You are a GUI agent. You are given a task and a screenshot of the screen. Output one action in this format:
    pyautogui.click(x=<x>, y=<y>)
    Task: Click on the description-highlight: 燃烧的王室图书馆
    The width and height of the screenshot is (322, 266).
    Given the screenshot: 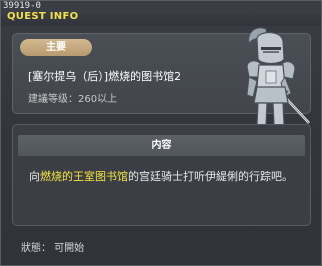 What is the action you would take?
    pyautogui.click(x=84, y=176)
    